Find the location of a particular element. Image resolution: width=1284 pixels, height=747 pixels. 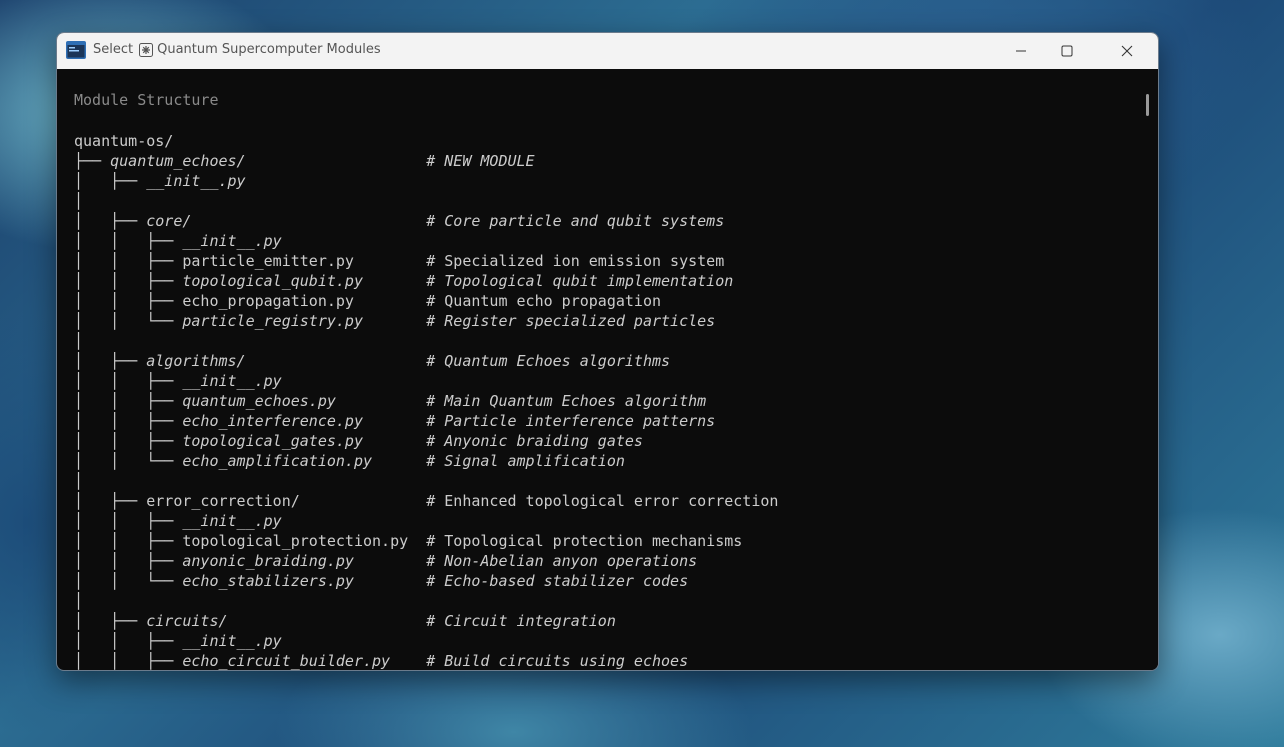

tree-line: │ ├── __init__.py is located at coordinates (160, 181).